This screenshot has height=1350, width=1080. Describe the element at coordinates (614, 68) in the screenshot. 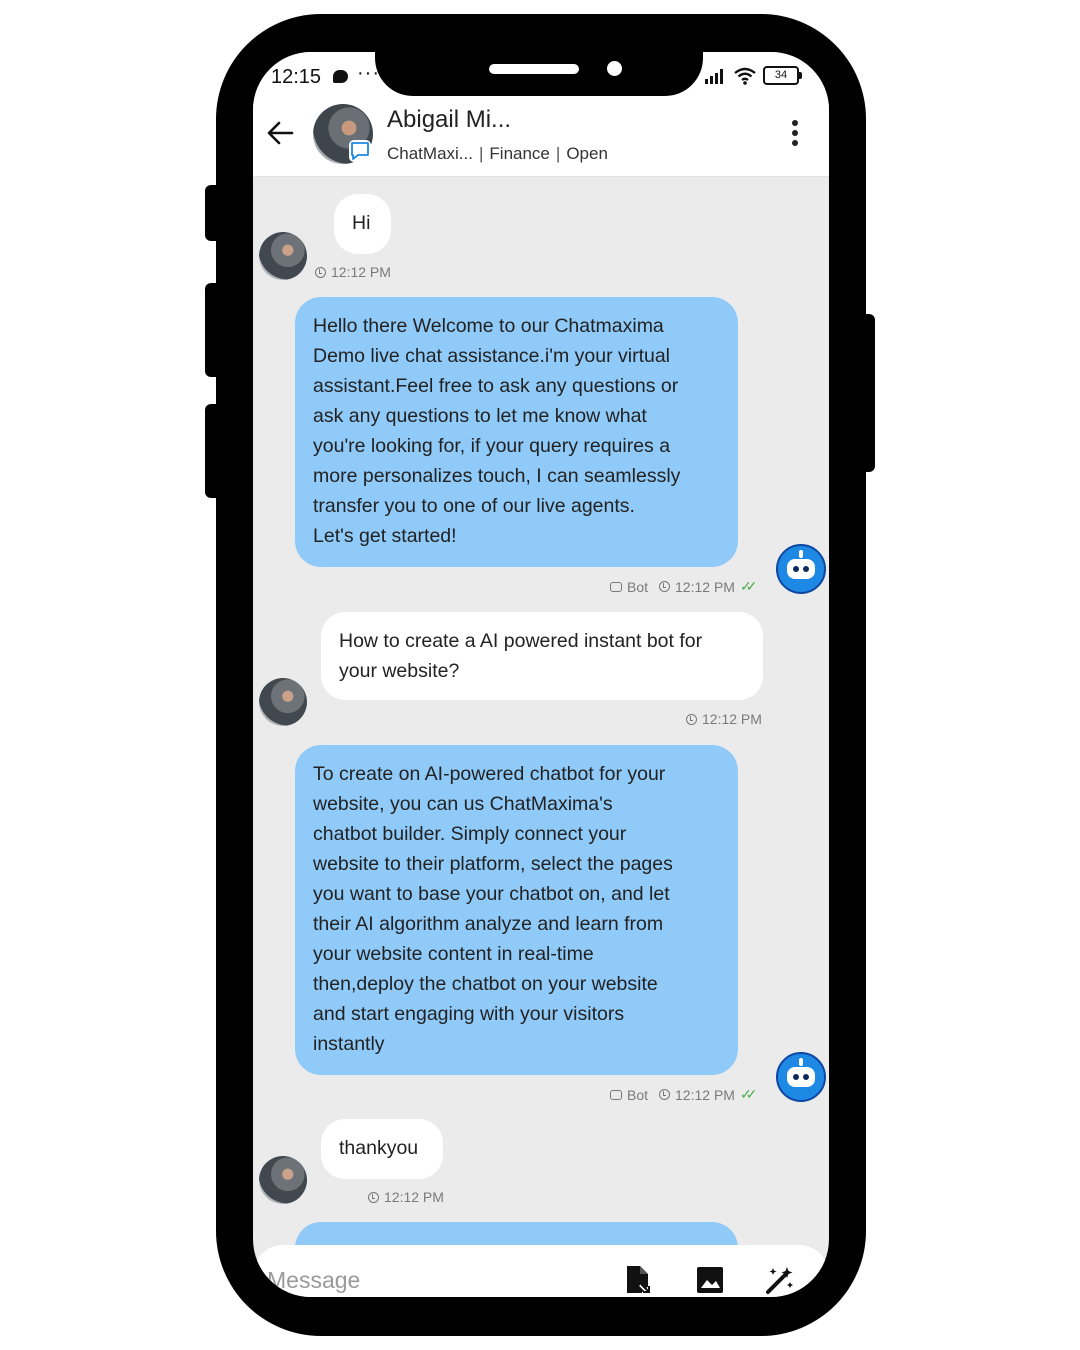

I see `front-camera` at that location.